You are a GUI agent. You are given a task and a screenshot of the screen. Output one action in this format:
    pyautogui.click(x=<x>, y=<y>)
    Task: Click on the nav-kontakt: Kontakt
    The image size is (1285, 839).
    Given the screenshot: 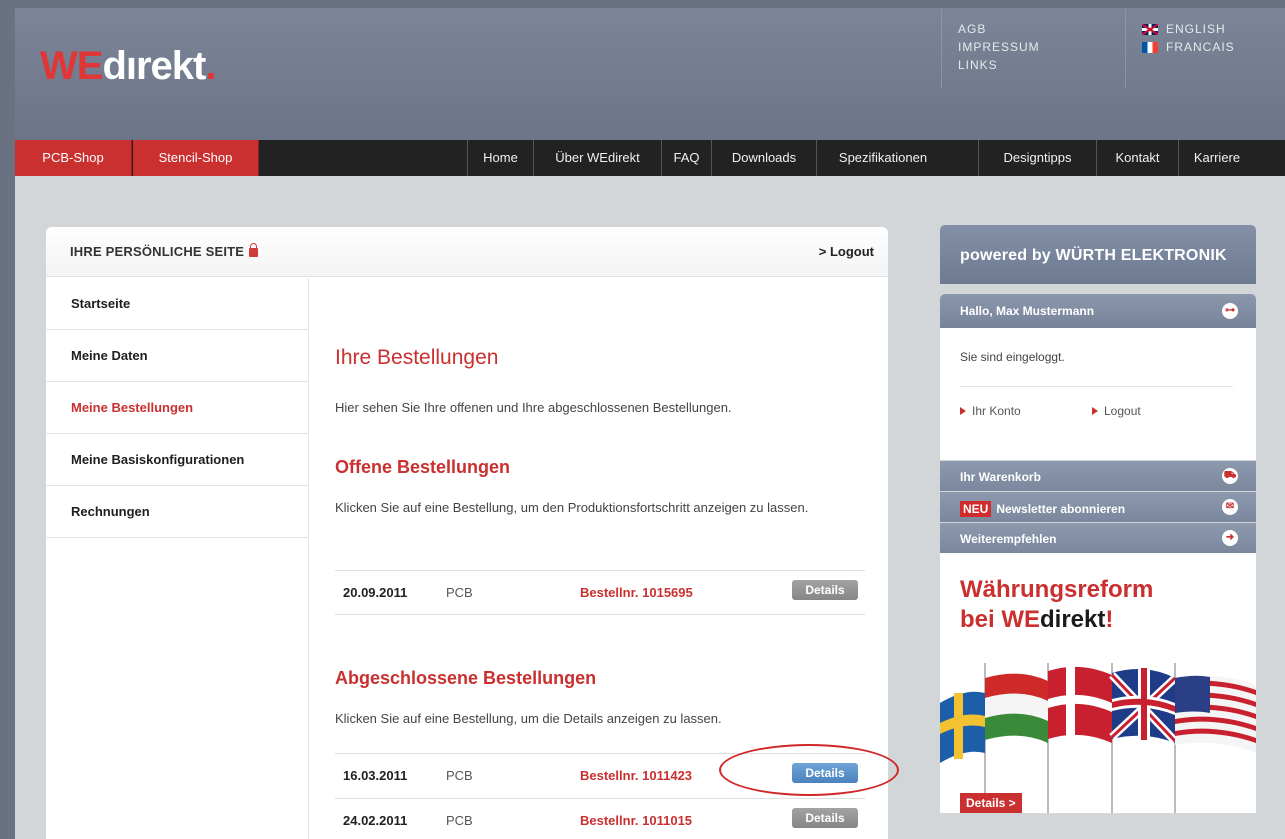 What is the action you would take?
    pyautogui.click(x=1137, y=158)
    